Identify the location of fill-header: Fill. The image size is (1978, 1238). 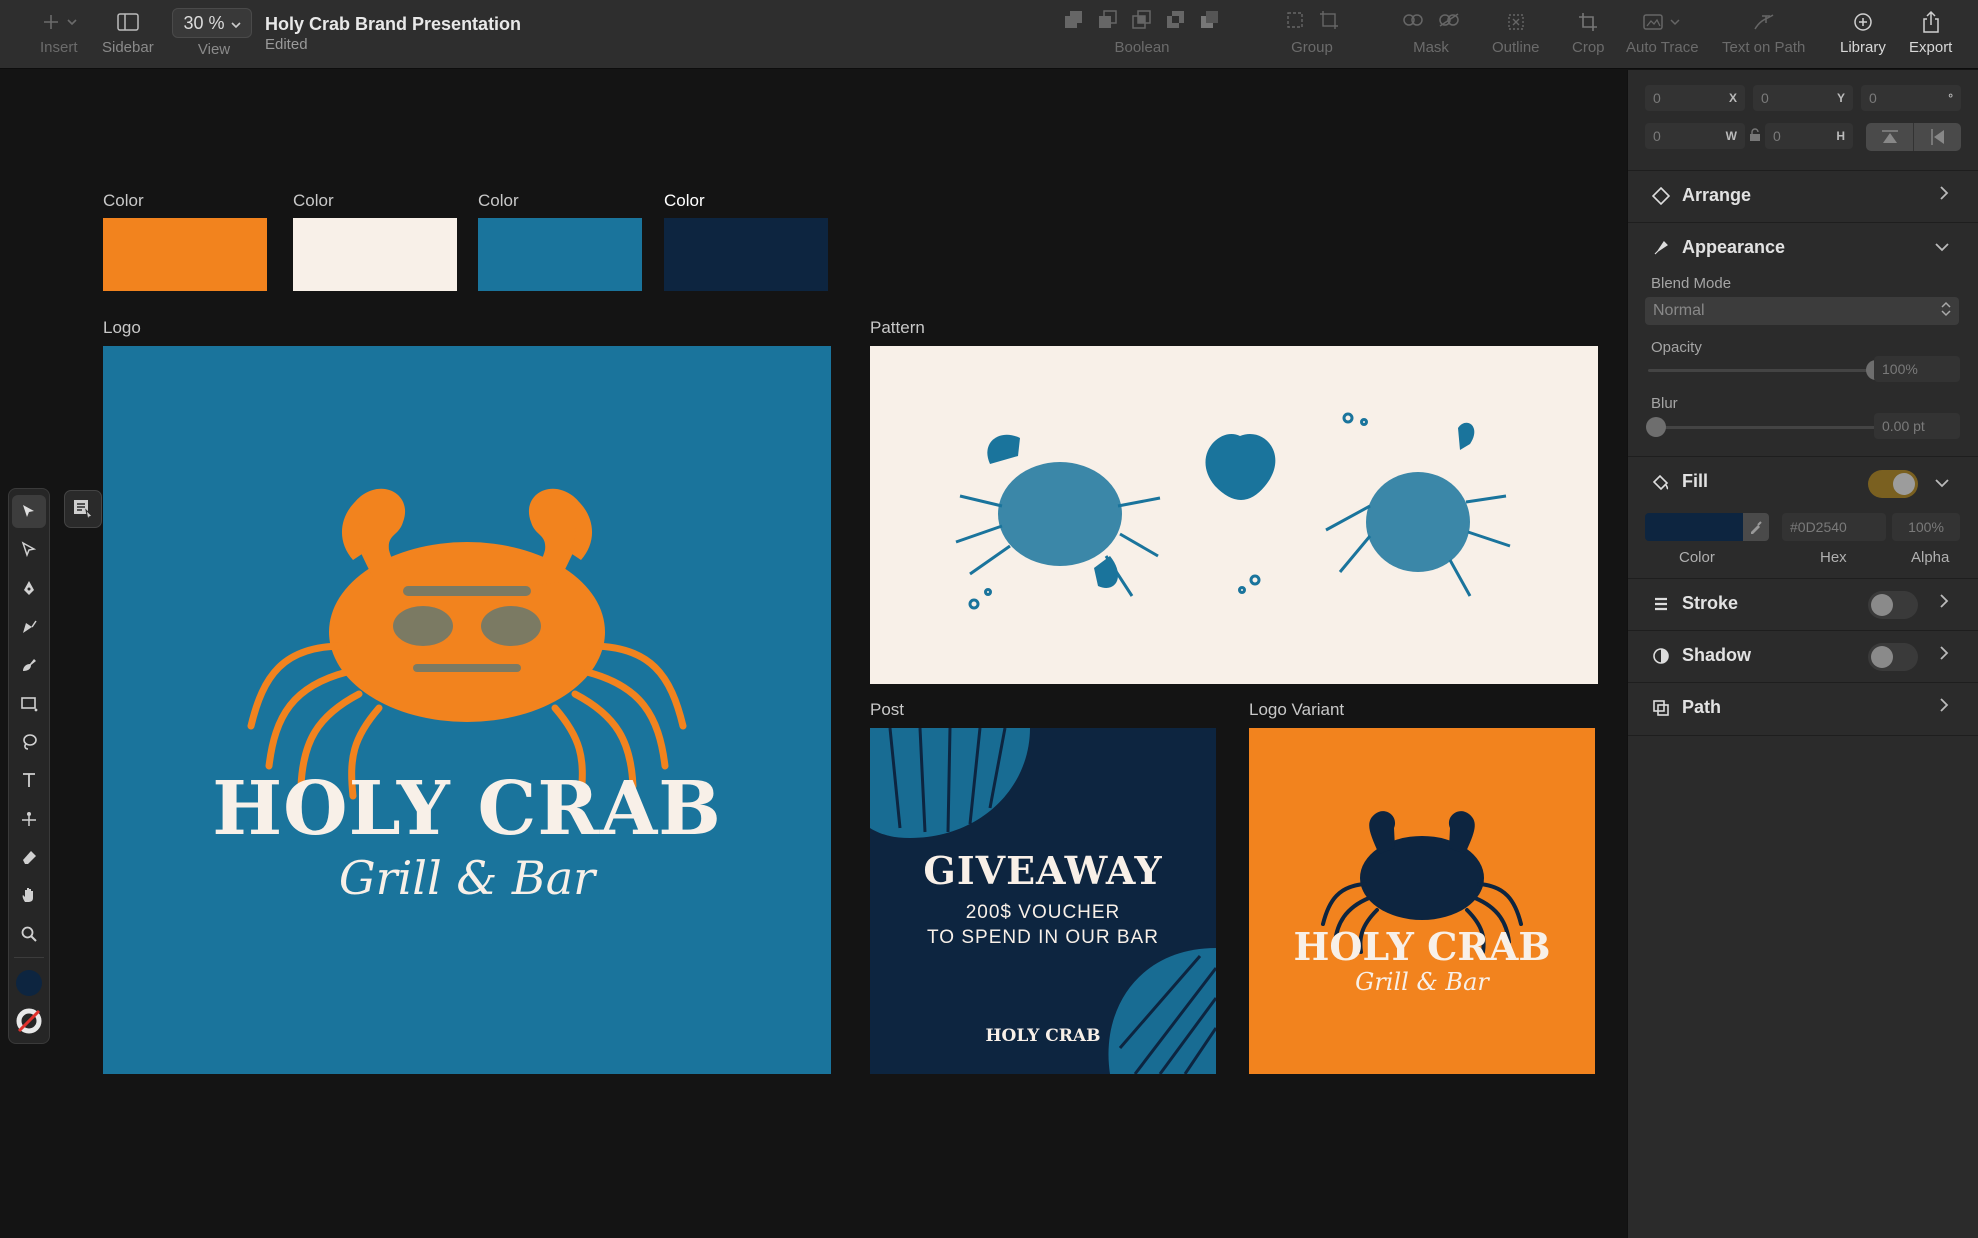
(1680, 481).